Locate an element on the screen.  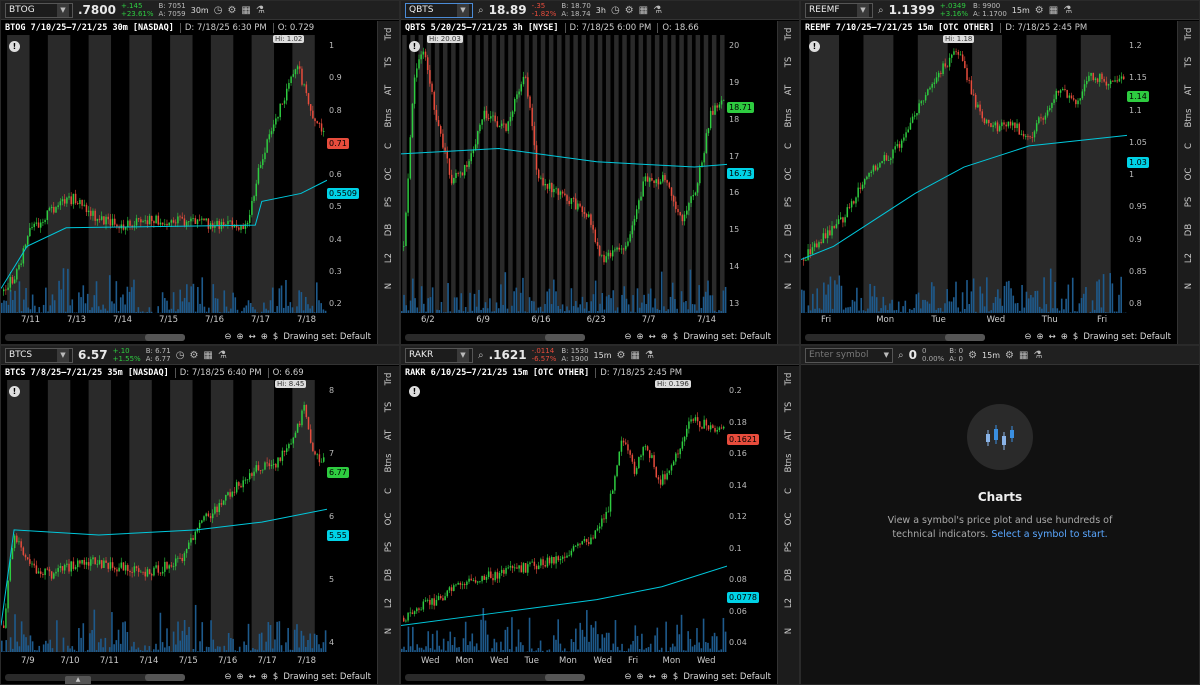
price-axis: 10.90.80.70.60.50.40.30.20.710.5509 is located at coordinates (345, 174).